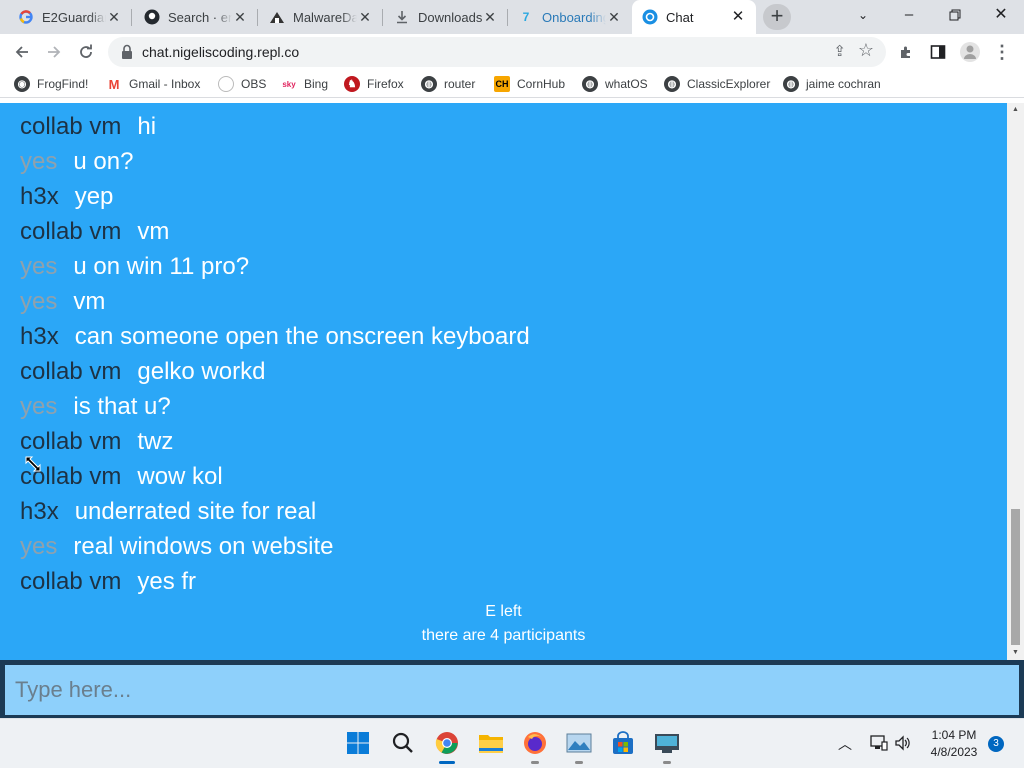 This screenshot has width=1024, height=768. What do you see at coordinates (938, 52) in the screenshot?
I see `side-panel-icon` at bounding box center [938, 52].